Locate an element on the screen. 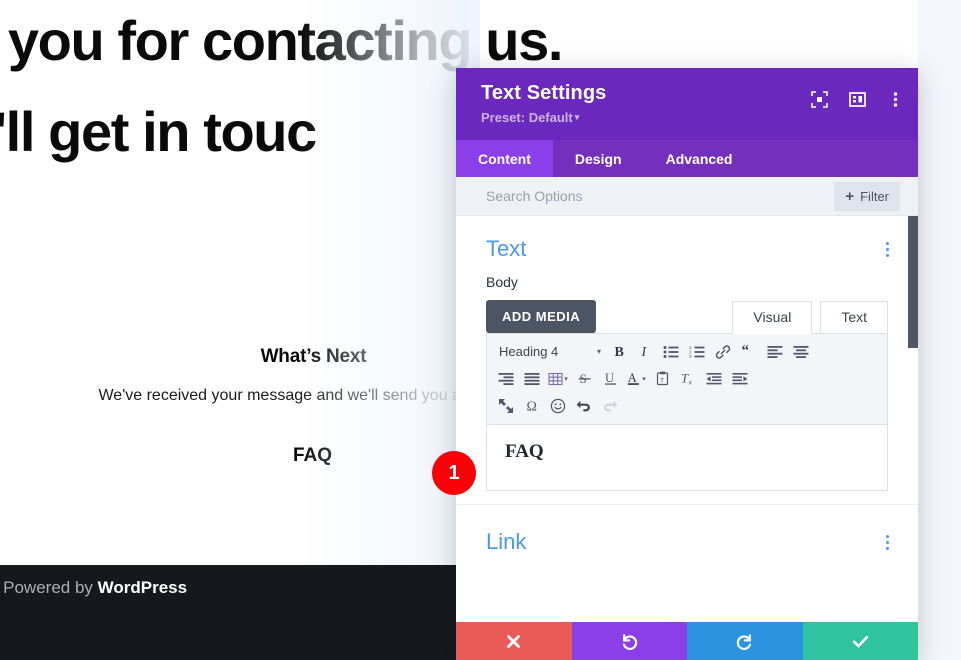 The width and height of the screenshot is (961, 660). svg-text: x is located at coordinates (691, 383).